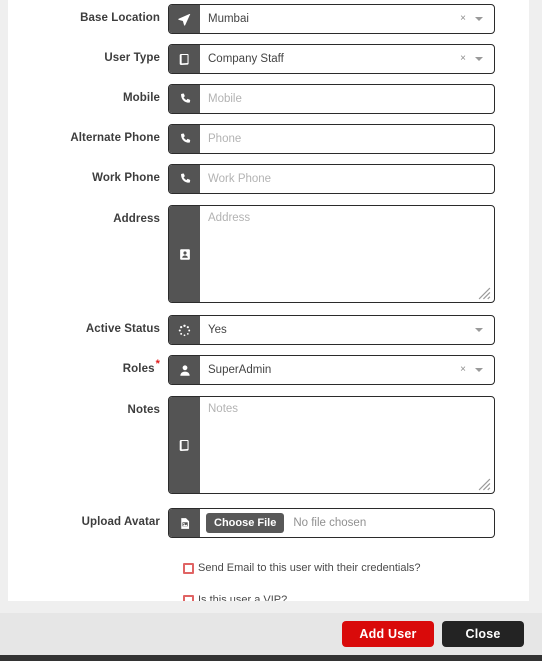 Image resolution: width=542 pixels, height=661 pixels. I want to click on input-group-active-status: Yes, so click(331, 330).